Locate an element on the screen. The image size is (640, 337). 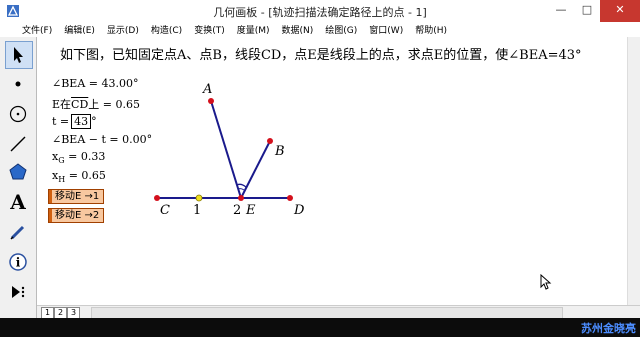
author-watermark: 苏州金晓亮 is located at coordinates (608, 328).